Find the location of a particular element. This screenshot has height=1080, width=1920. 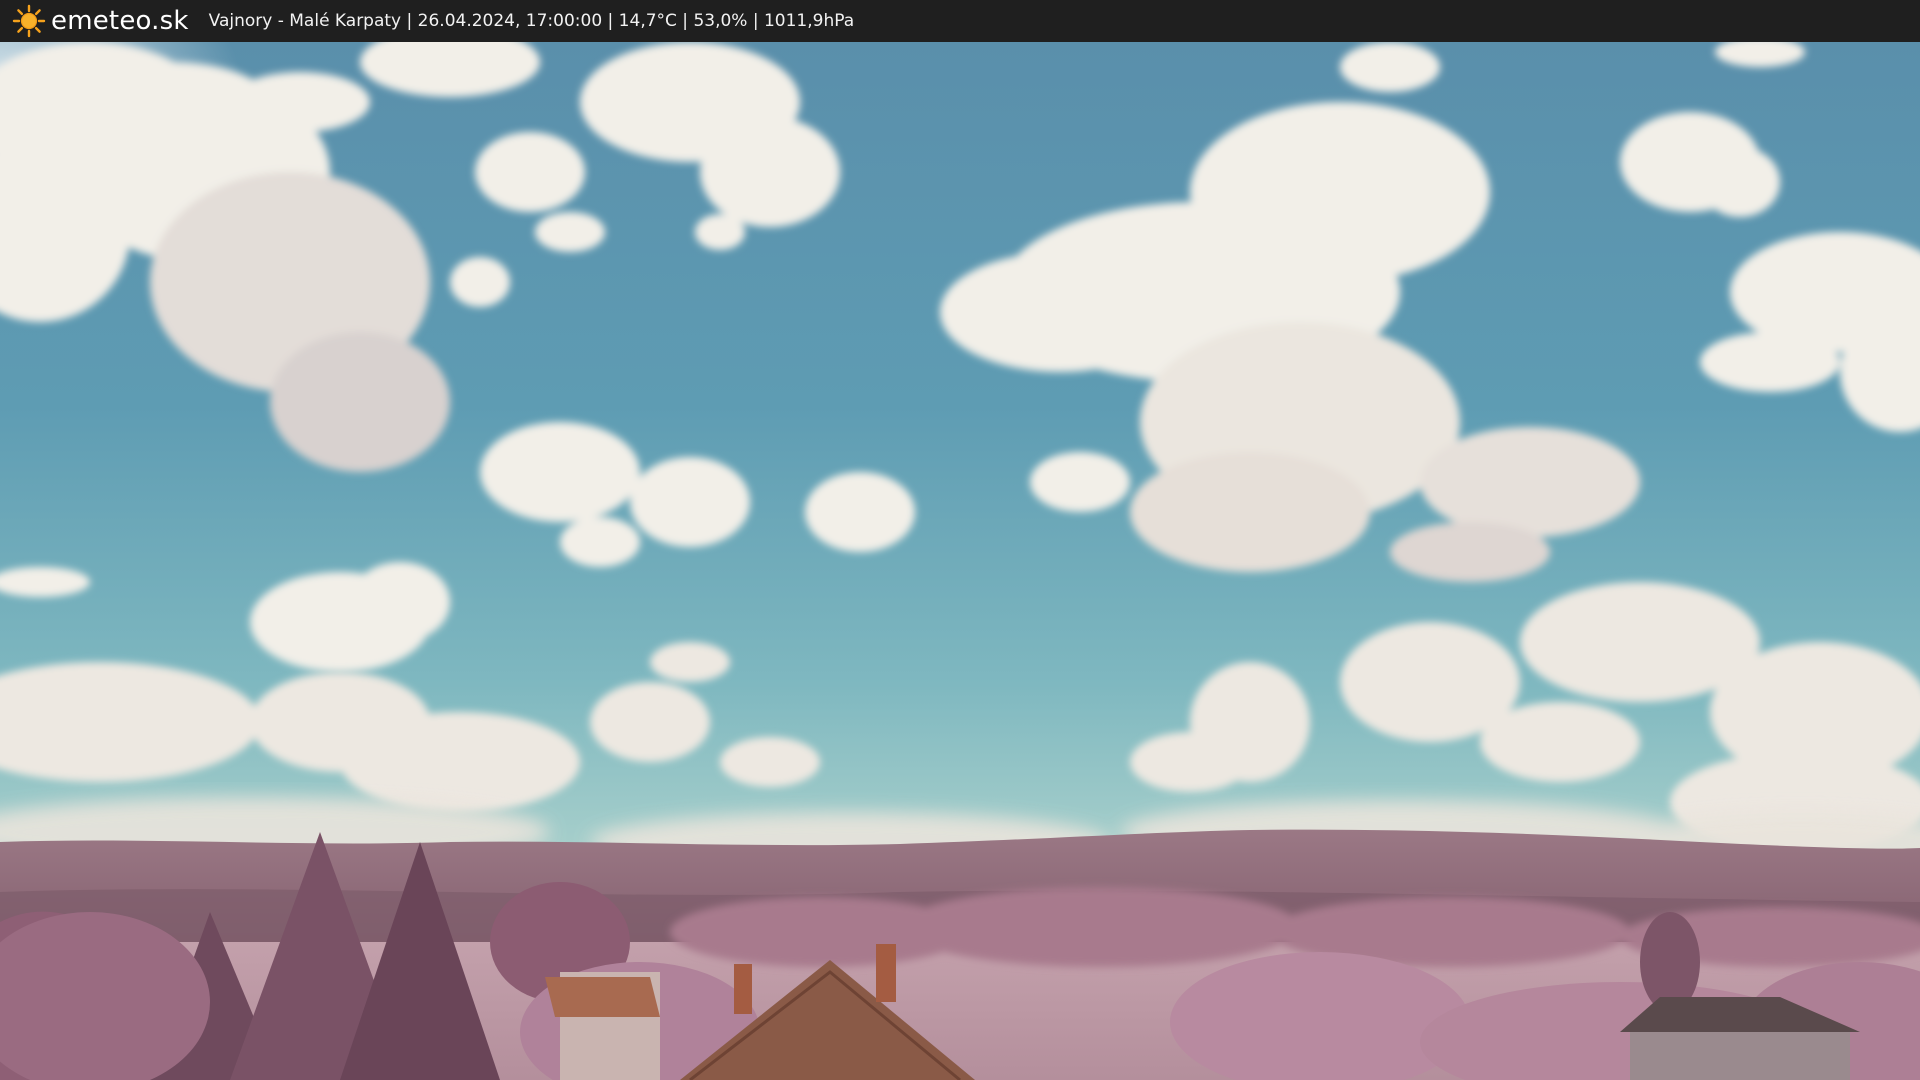

brand-name: emeteo.sk is located at coordinates (120, 21).